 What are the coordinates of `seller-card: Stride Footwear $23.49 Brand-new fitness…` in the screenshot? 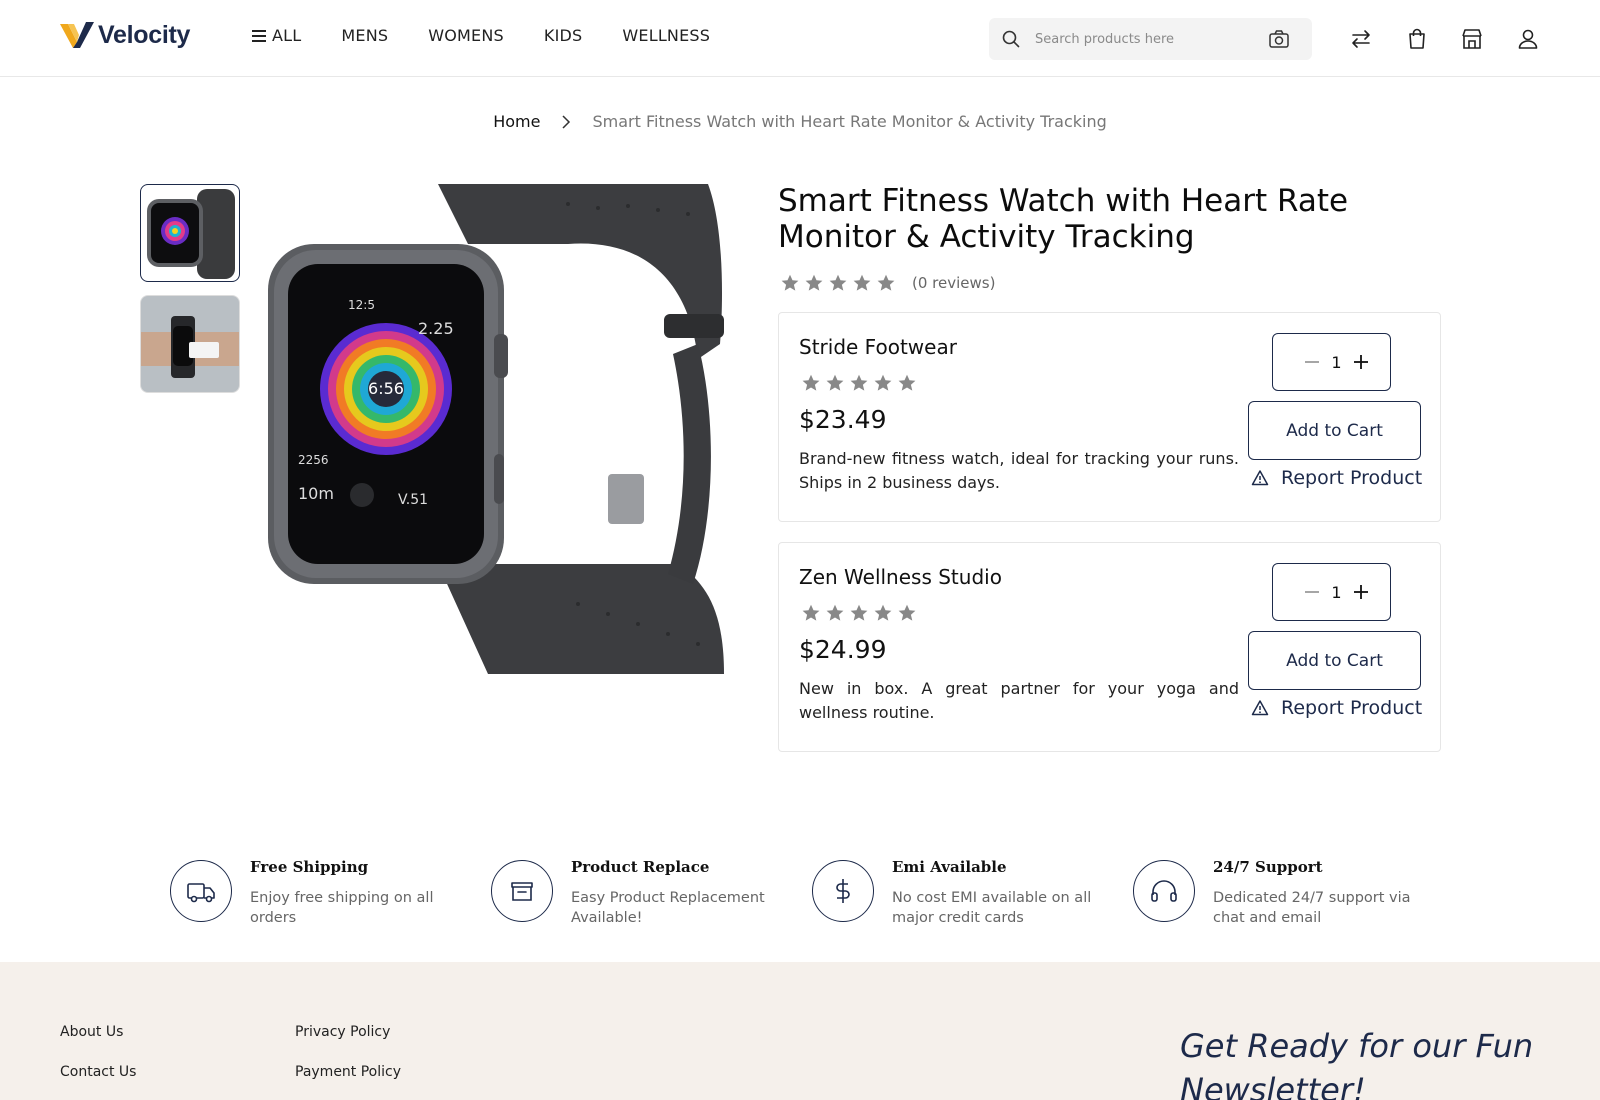 It's located at (1109, 417).